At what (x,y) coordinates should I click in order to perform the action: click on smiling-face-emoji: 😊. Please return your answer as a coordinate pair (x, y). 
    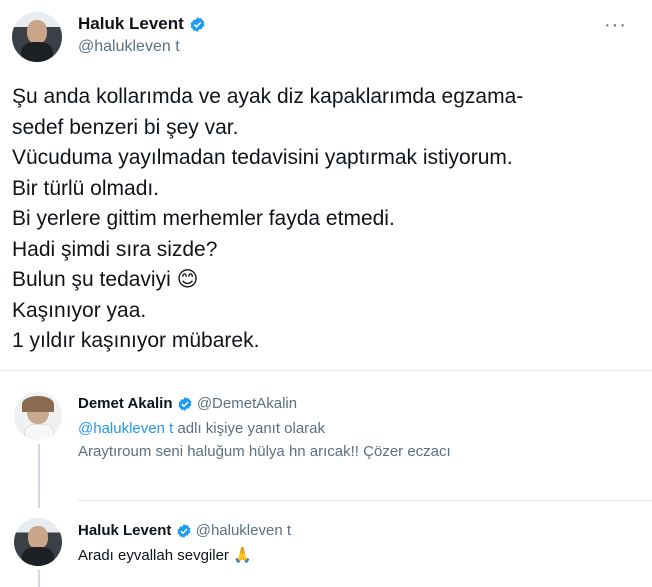
    Looking at the image, I should click on (187, 279).